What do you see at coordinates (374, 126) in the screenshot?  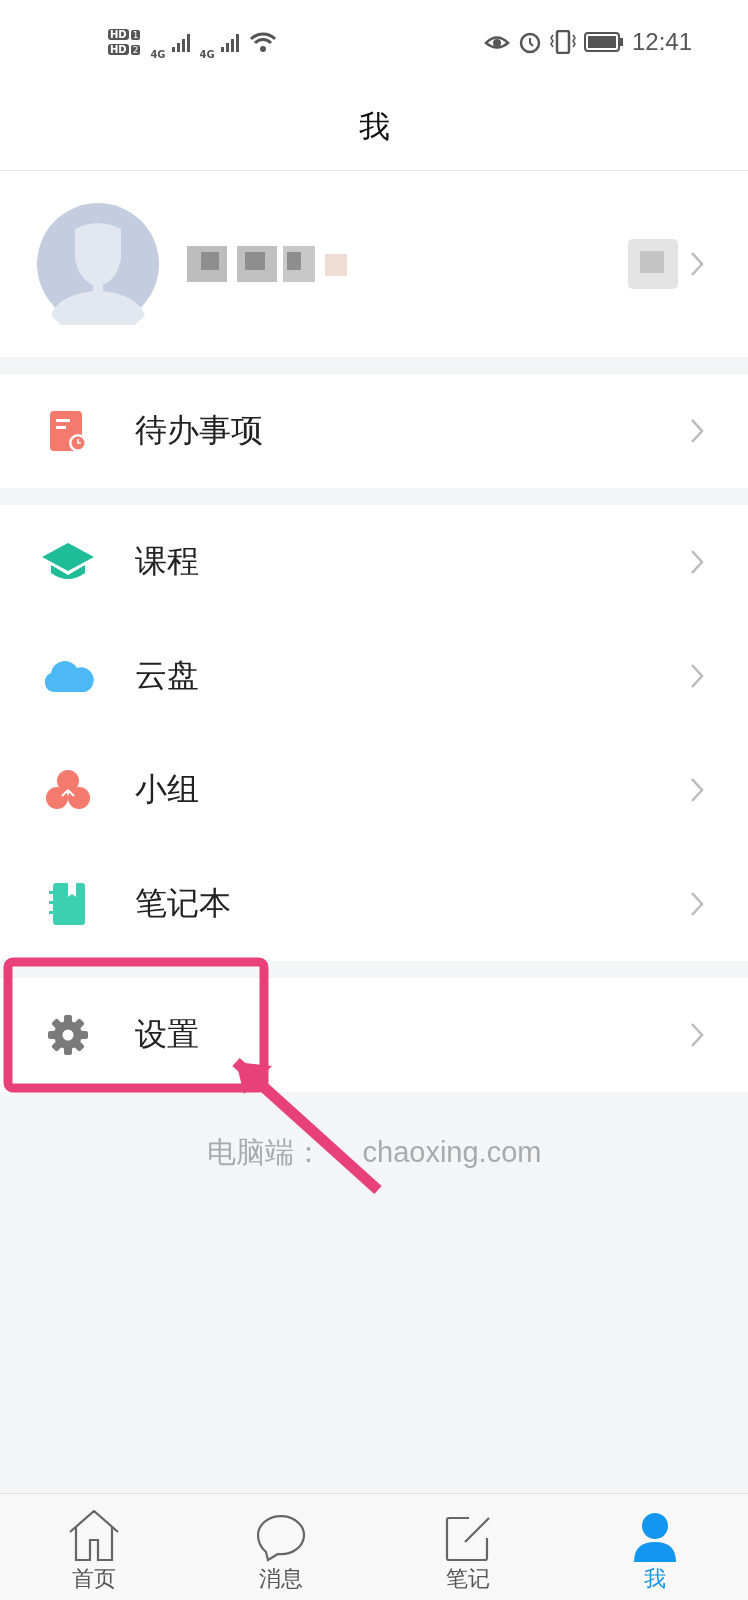 I see `page-title: 我` at bounding box center [374, 126].